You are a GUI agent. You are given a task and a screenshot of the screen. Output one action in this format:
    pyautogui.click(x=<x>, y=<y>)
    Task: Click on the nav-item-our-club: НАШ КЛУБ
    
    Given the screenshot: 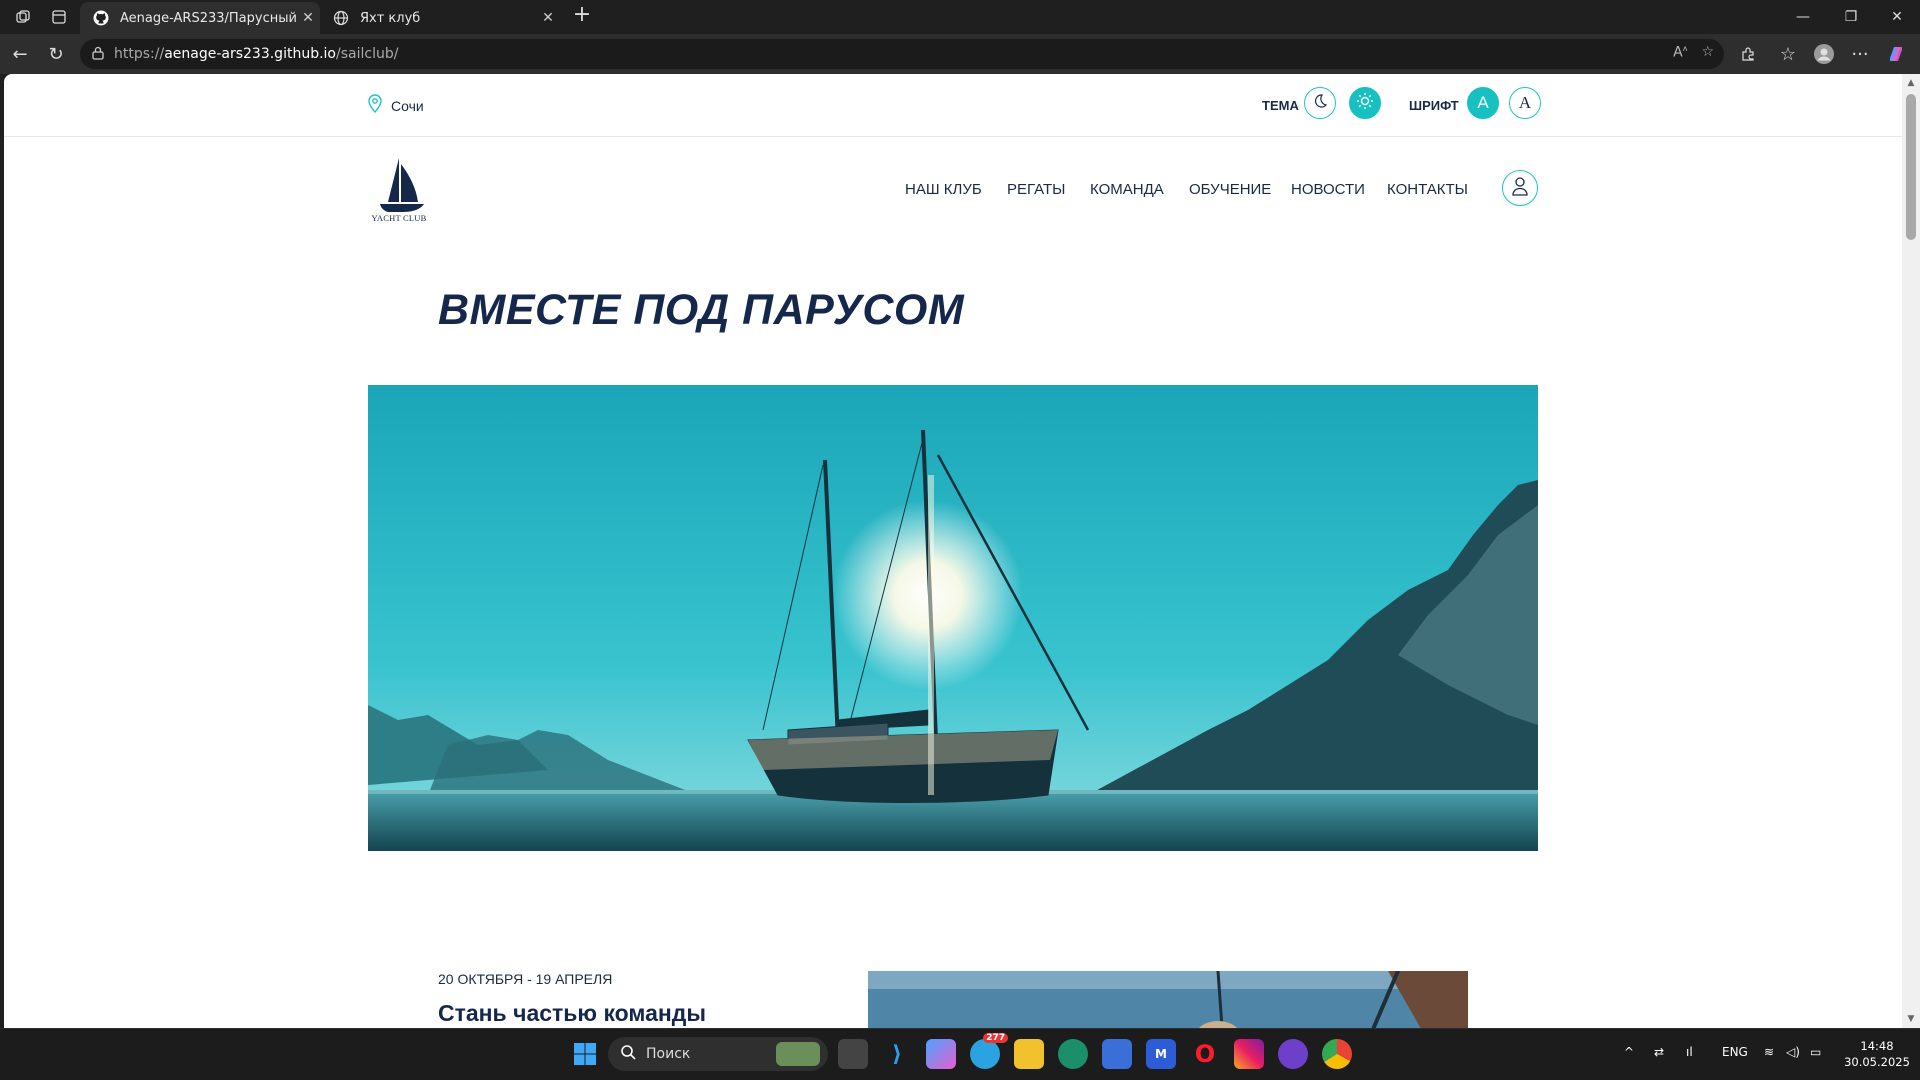 What is the action you would take?
    pyautogui.click(x=943, y=189)
    